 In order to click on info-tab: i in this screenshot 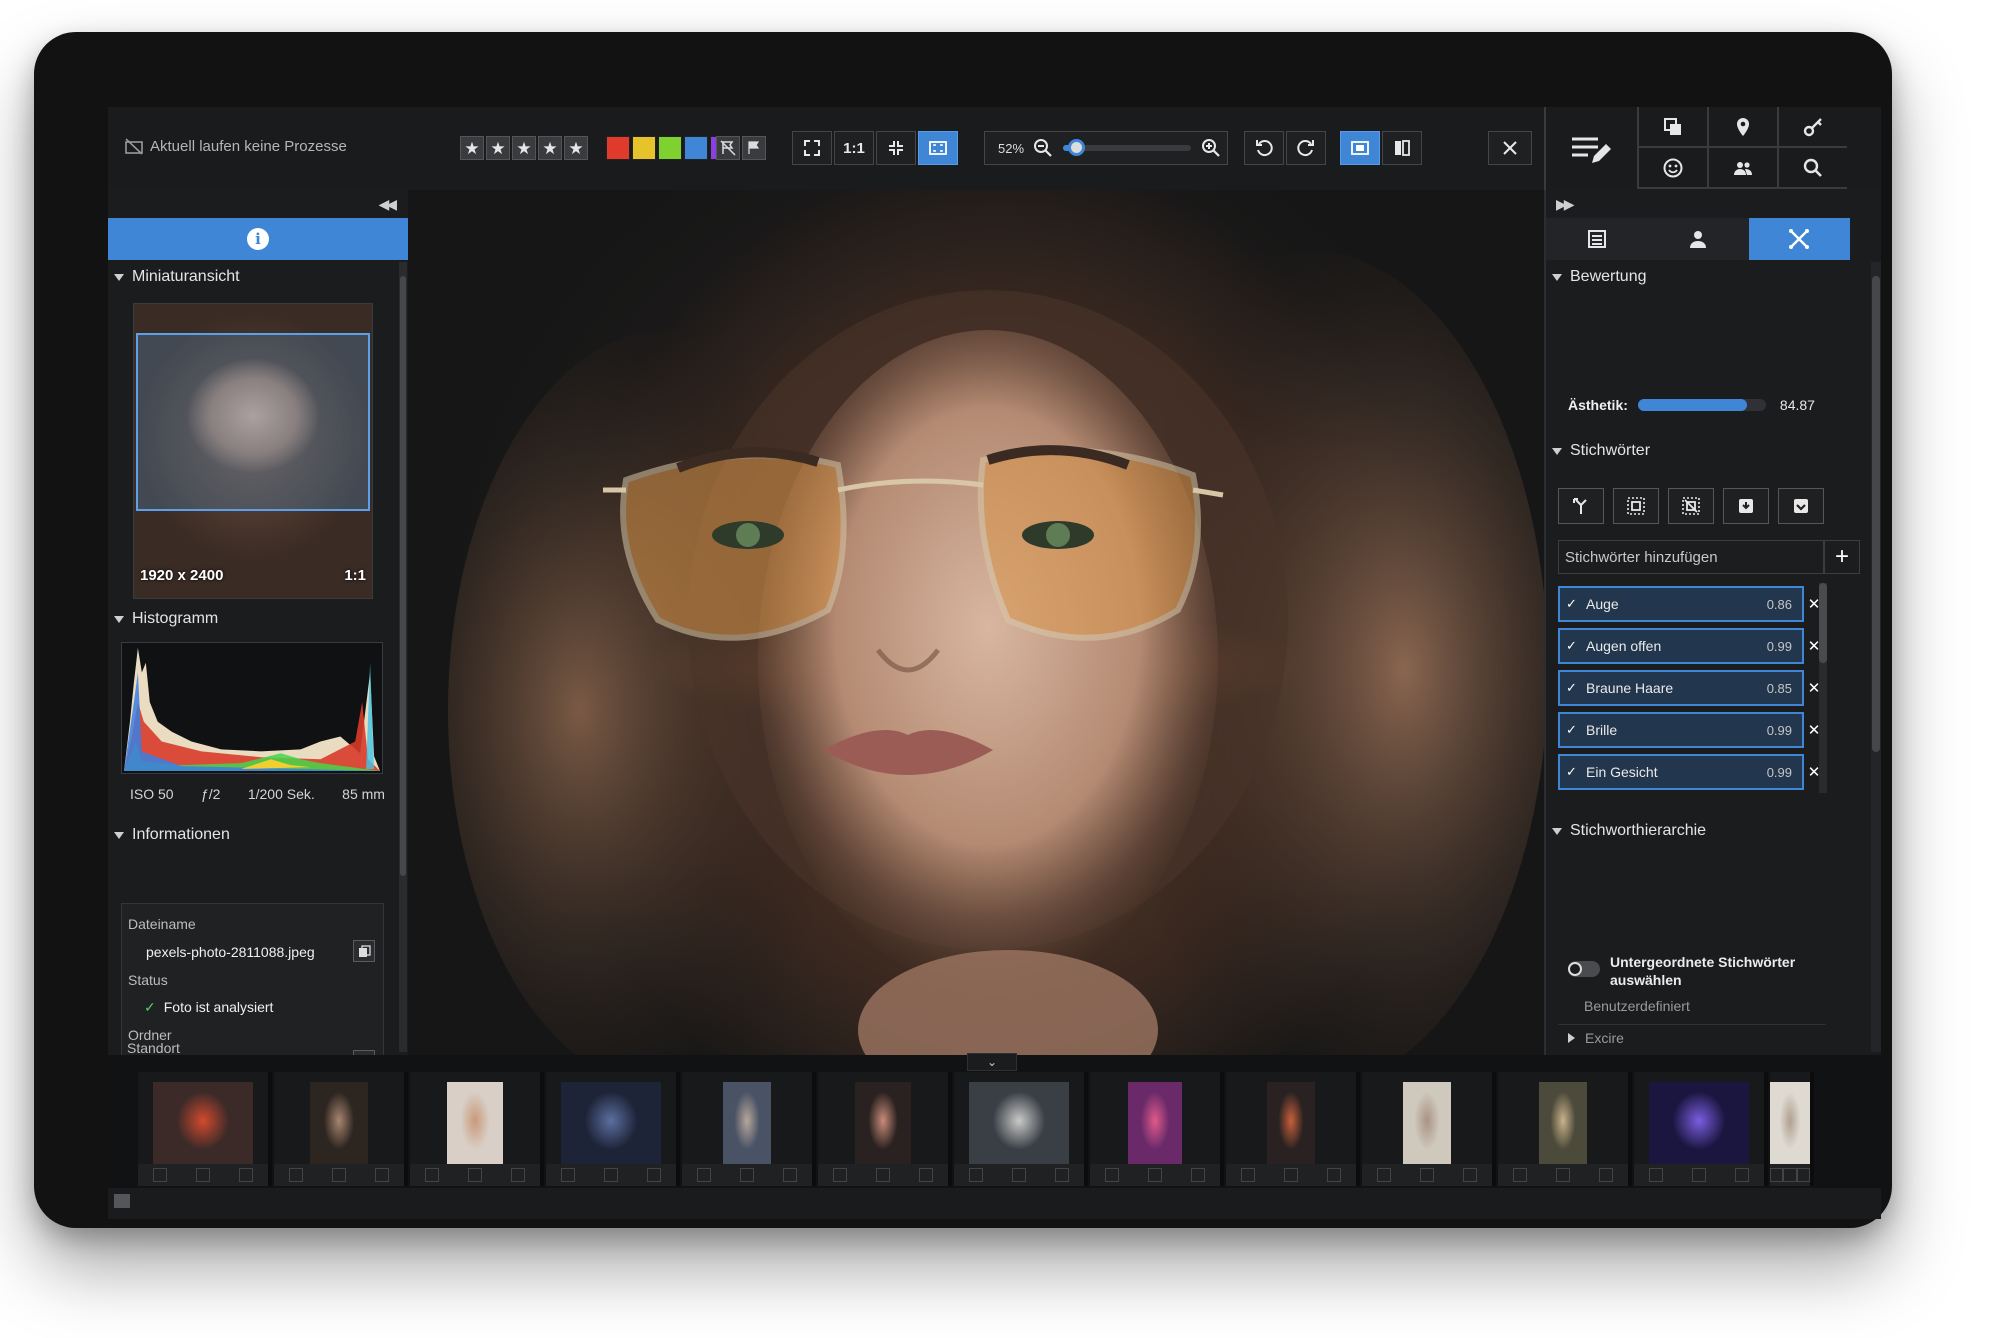, I will do `click(258, 239)`.